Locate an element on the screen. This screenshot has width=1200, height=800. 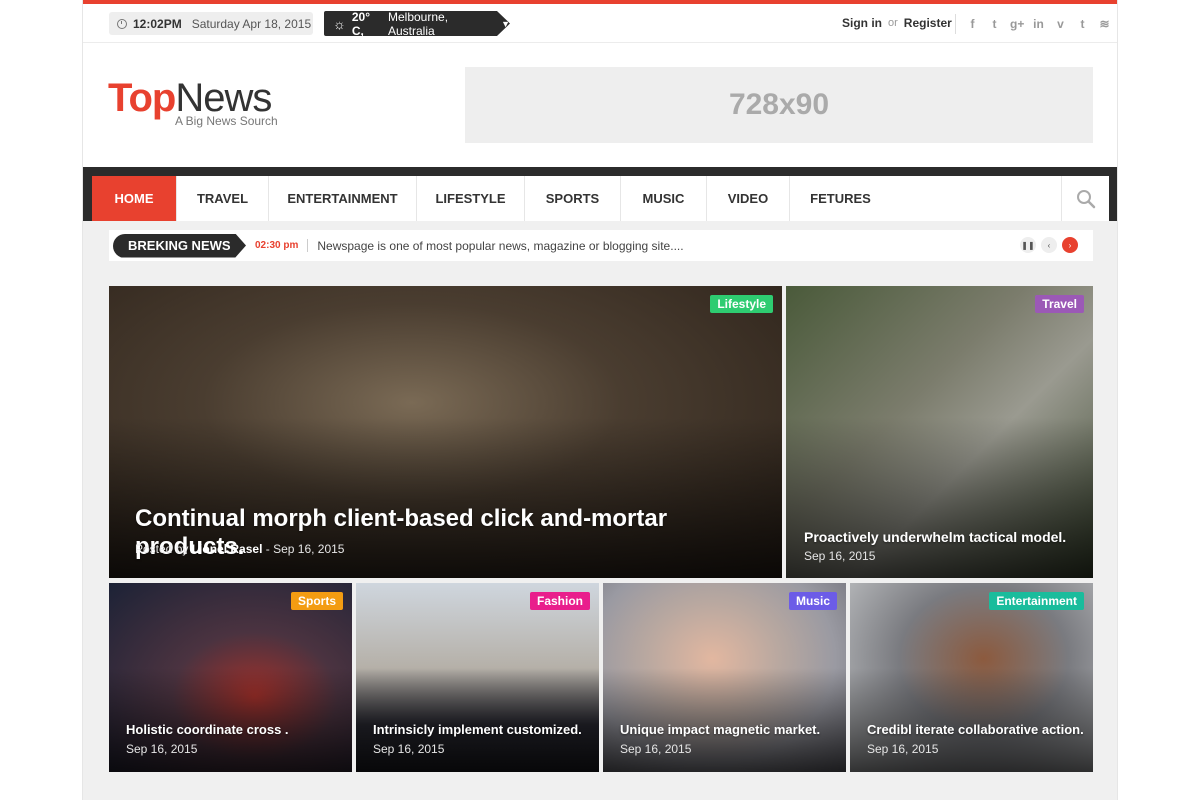
vimeo-icon: v is located at coordinates (1060, 24).